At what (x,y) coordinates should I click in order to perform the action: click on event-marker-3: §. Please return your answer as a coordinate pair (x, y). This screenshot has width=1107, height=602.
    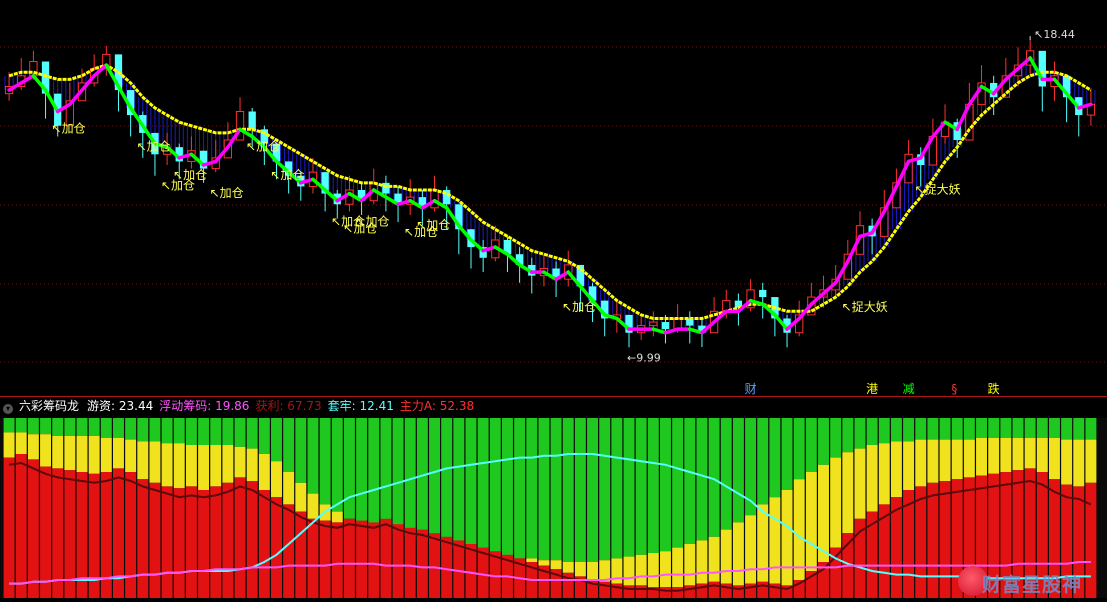
    Looking at the image, I should click on (954, 389).